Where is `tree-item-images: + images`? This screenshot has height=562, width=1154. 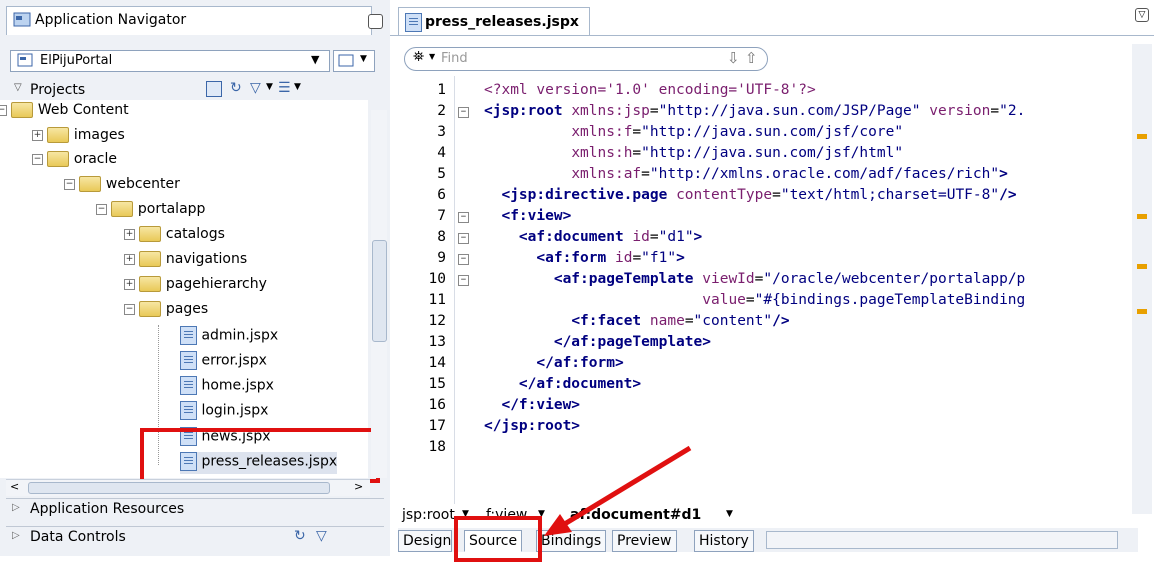
tree-item-images: + images is located at coordinates (78, 138).